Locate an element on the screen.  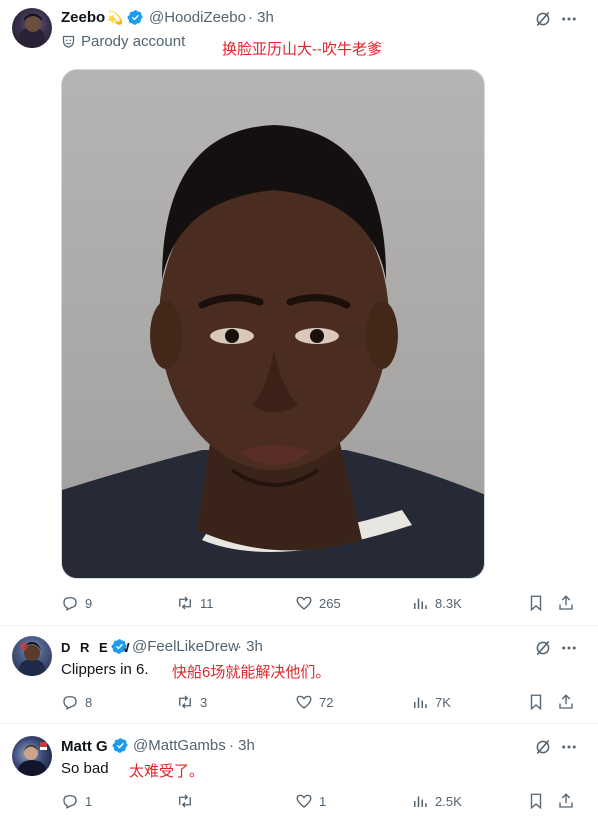
translation-note: 换脸亚历山大--吹牛老爹 is located at coordinates (302, 49).